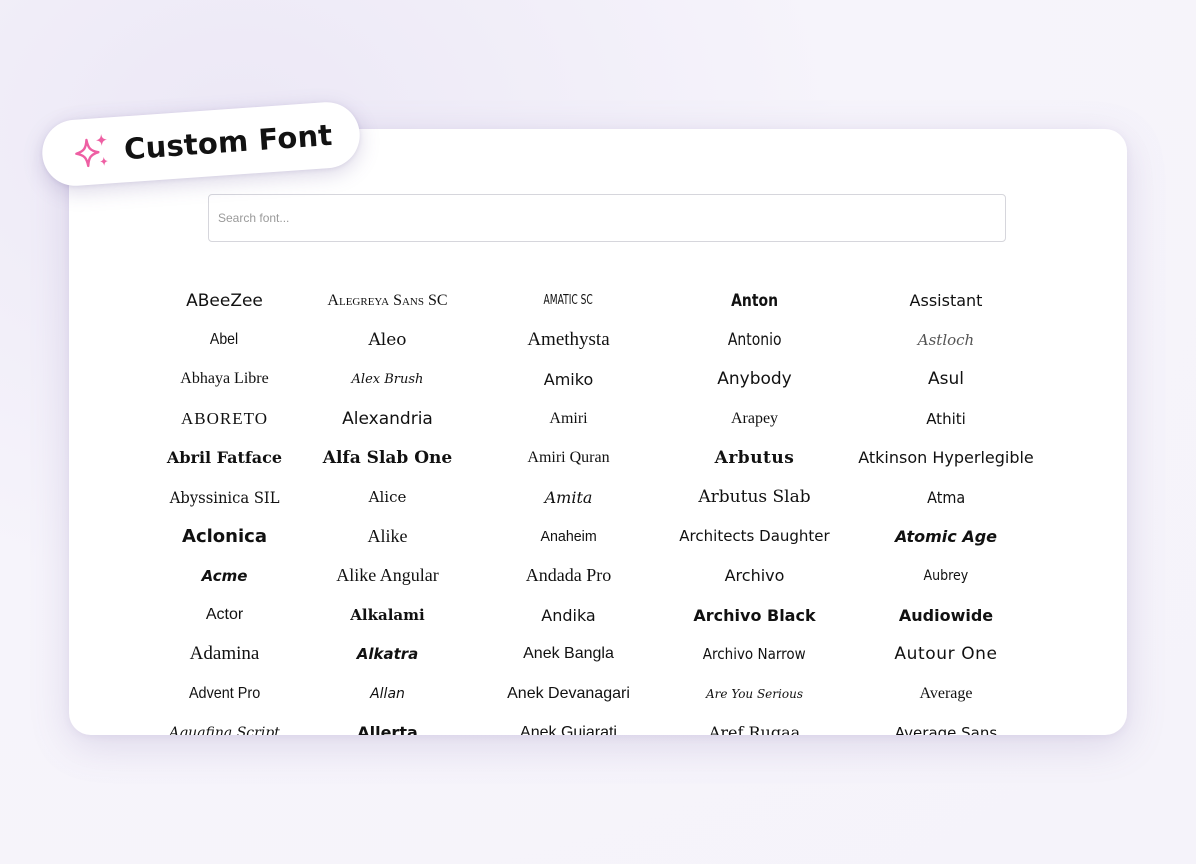 This screenshot has height=864, width=1196. I want to click on font-option-alike: Alike, so click(387, 536).